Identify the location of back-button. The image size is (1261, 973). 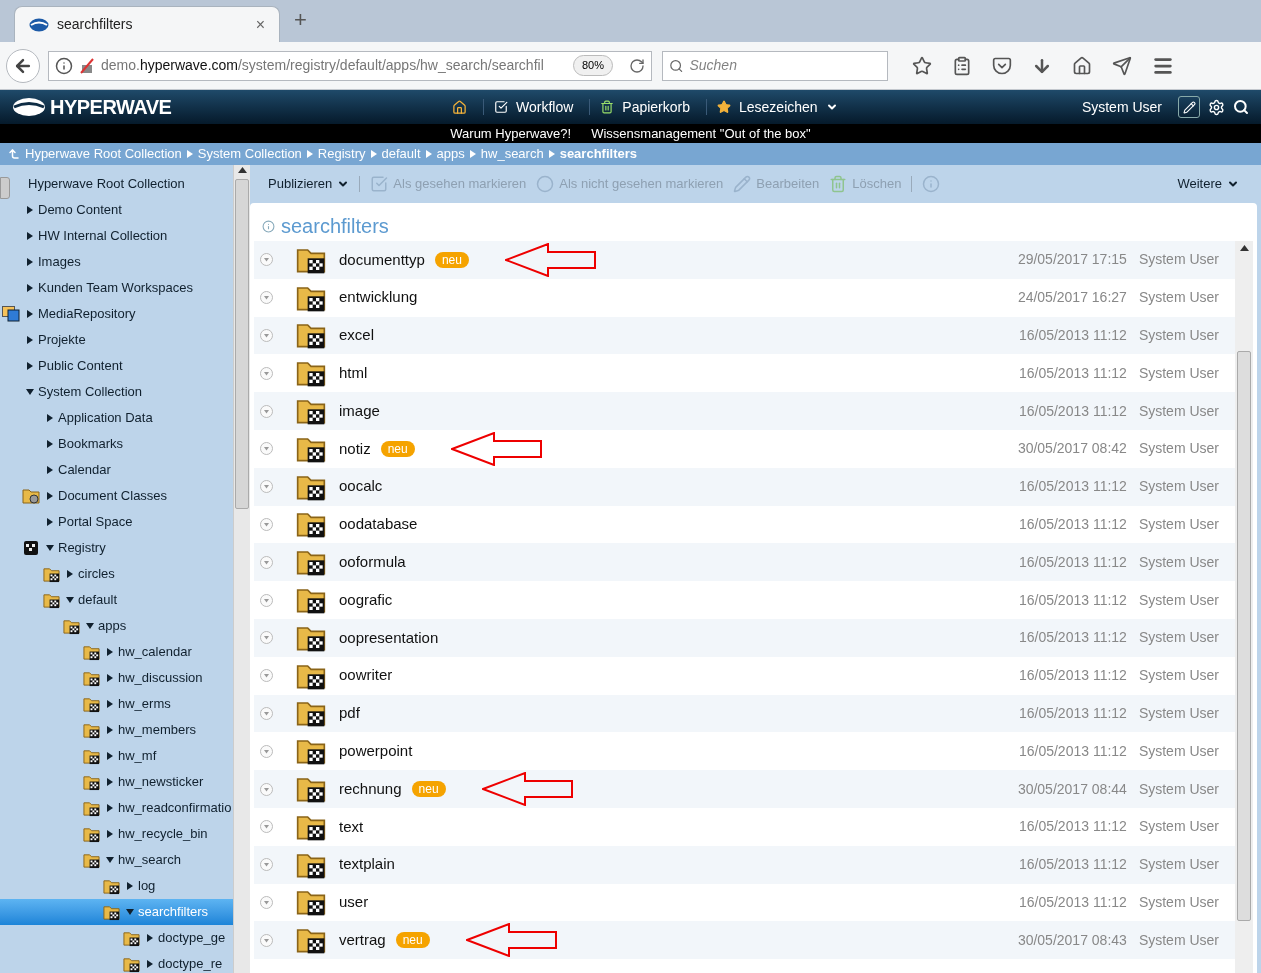
(23, 65).